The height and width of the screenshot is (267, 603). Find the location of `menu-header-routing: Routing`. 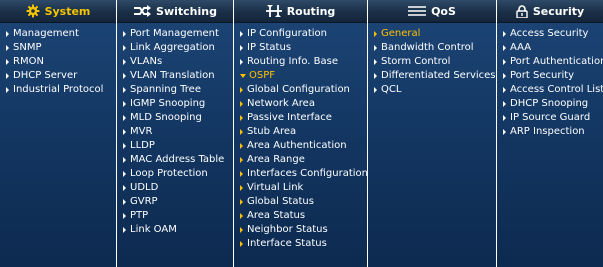

menu-header-routing: Routing is located at coordinates (300, 11).